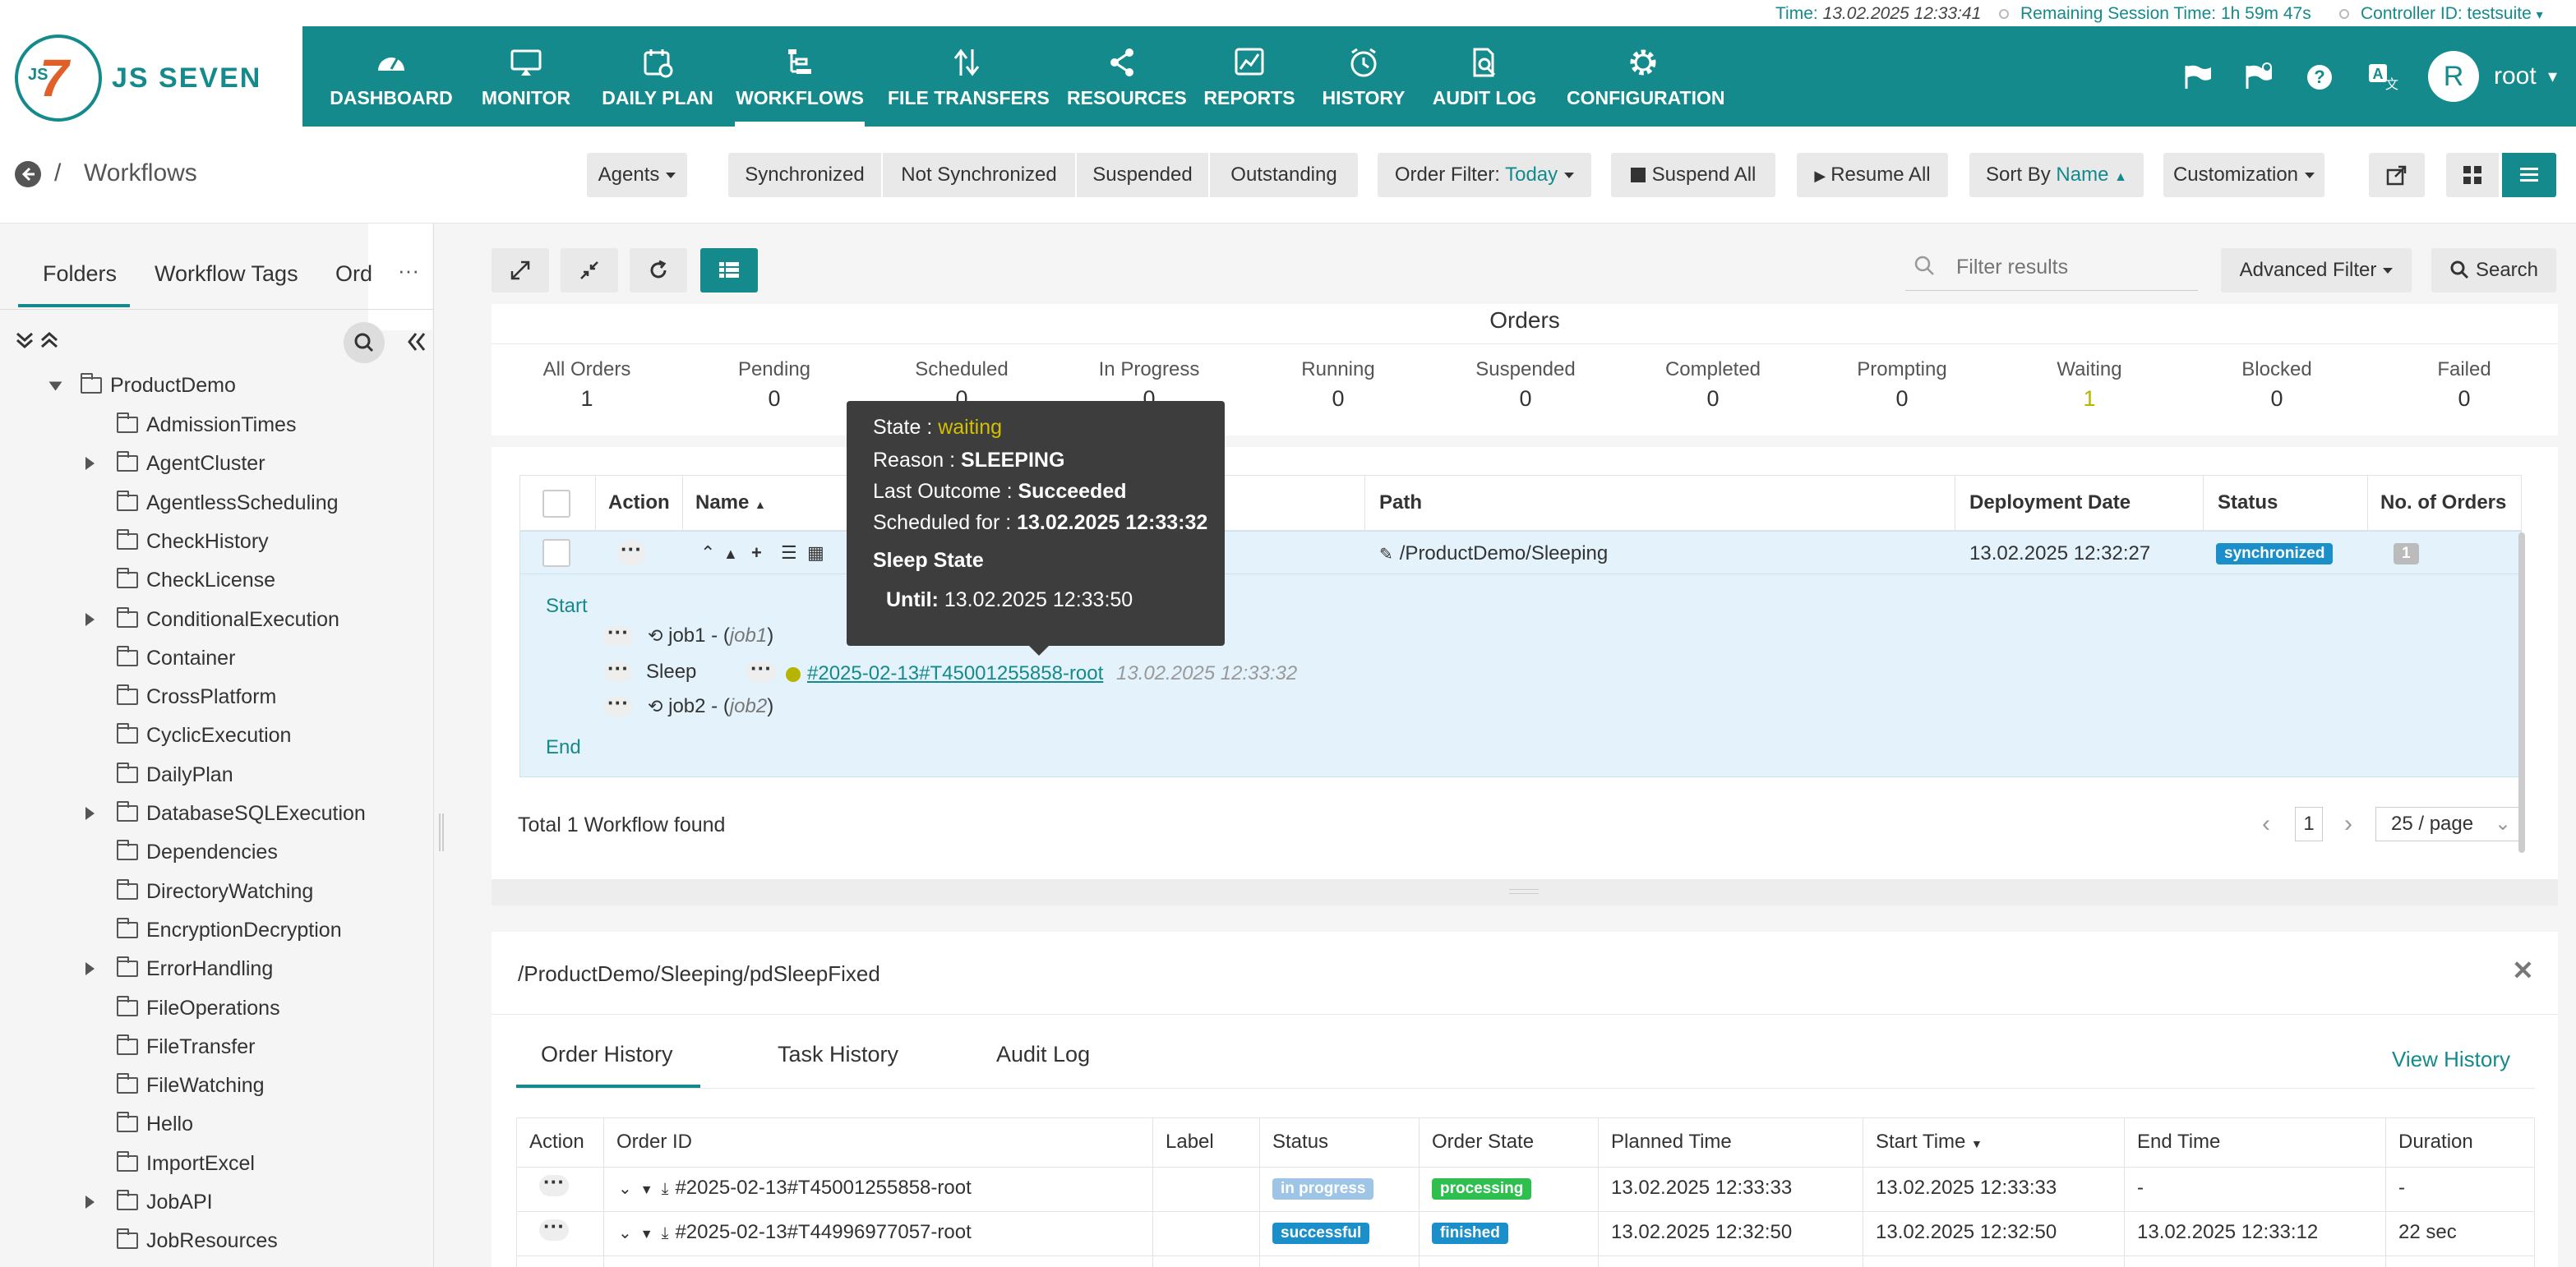  Describe the element at coordinates (2071, 267) in the screenshot. I see `filter-results-input` at that location.